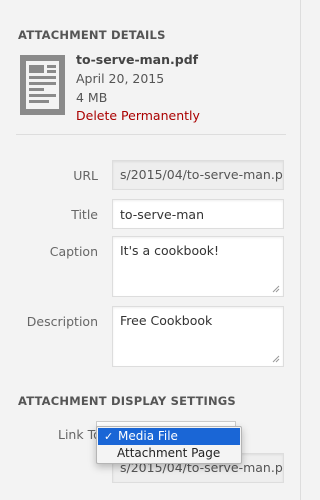  Describe the element at coordinates (137, 59) in the screenshot. I see `file-name: to-serve-man.pdf` at that location.